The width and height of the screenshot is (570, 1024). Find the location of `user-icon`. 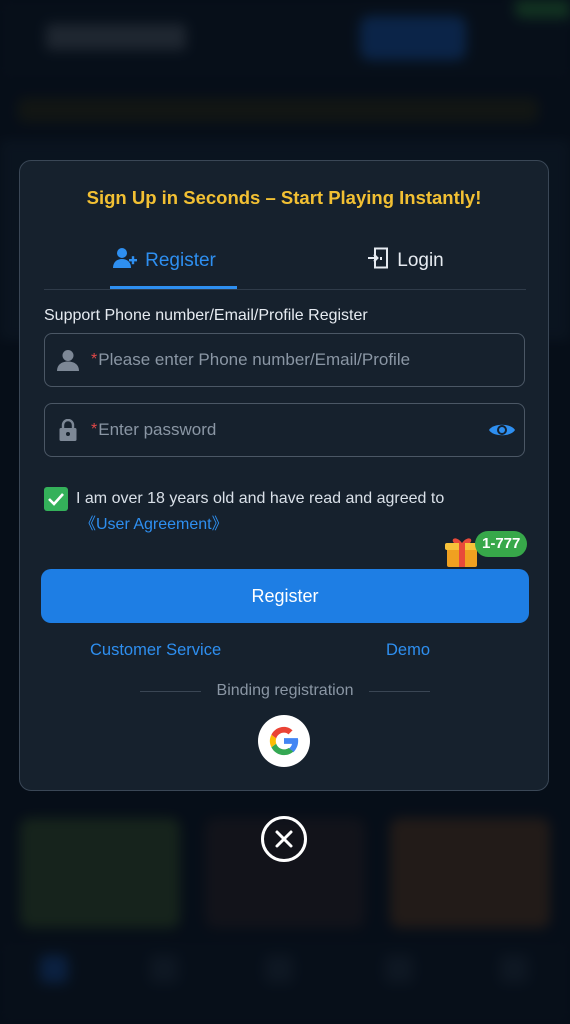

user-icon is located at coordinates (68, 360).